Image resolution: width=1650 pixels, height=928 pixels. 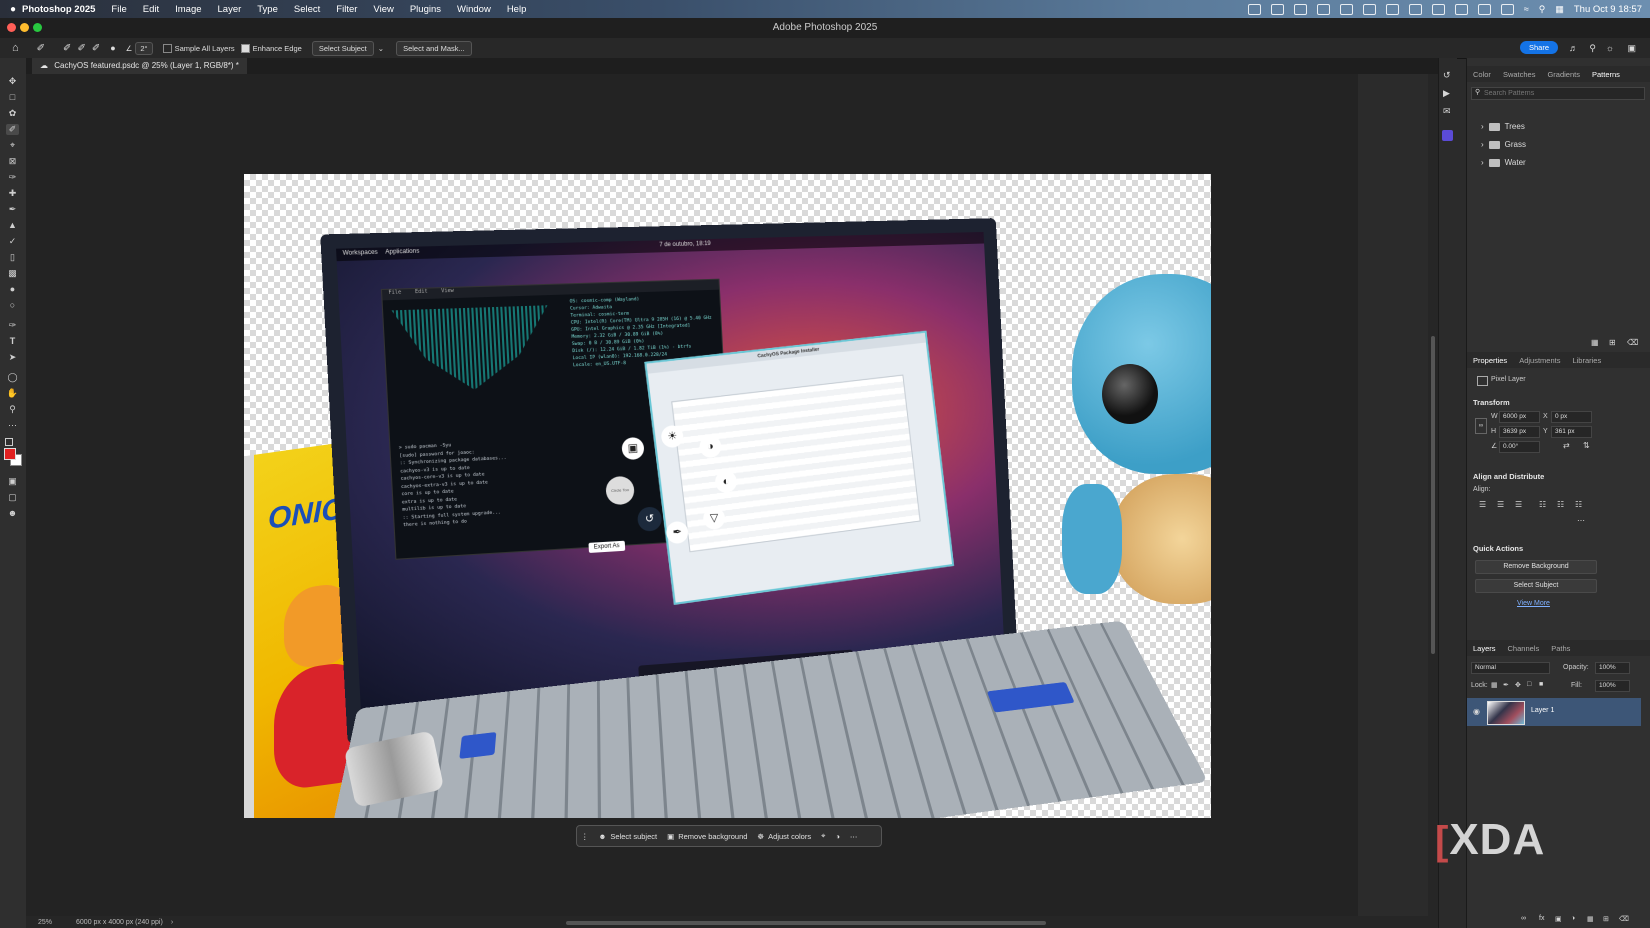 What do you see at coordinates (12, 497) in the screenshot?
I see `screen-mode-icon: ▢` at bounding box center [12, 497].